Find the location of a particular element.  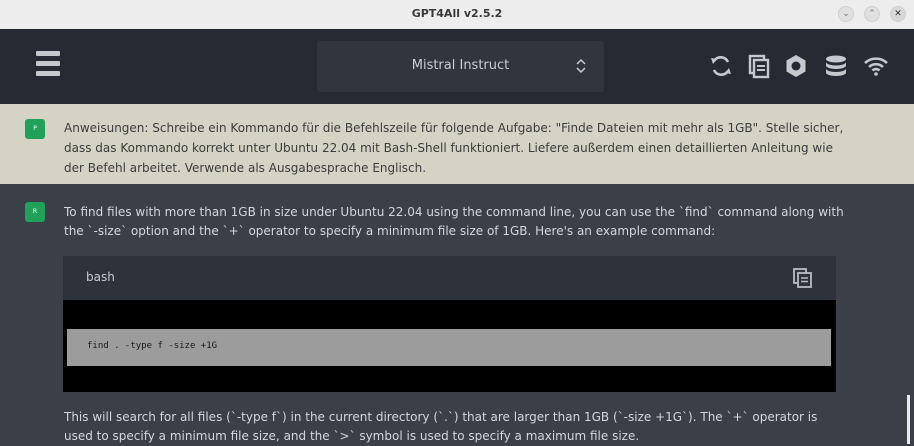

scrollbar is located at coordinates (908, 419).